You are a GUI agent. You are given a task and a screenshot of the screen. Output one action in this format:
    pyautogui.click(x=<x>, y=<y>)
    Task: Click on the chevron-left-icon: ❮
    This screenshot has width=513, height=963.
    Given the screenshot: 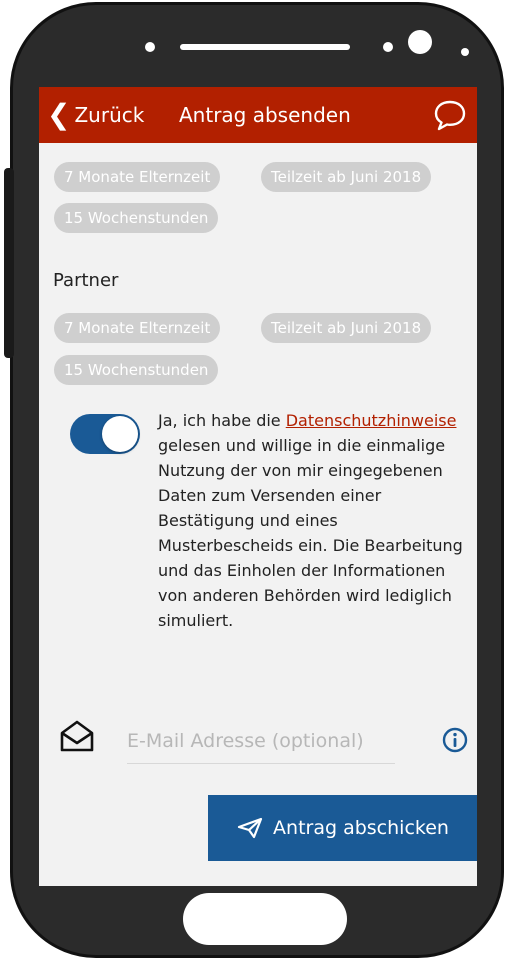 What is the action you would take?
    pyautogui.click(x=59, y=114)
    